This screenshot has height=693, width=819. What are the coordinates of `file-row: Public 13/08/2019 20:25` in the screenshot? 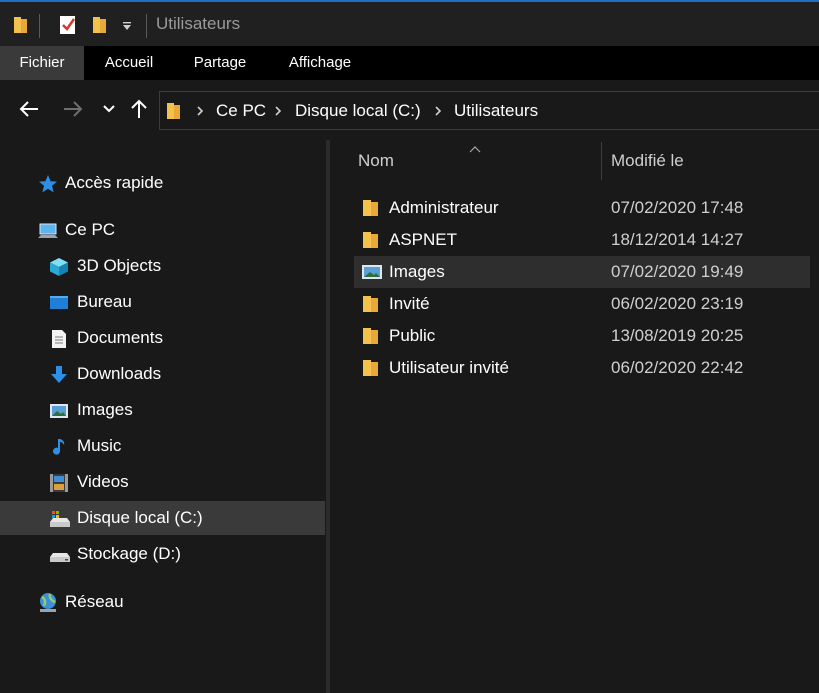 It's located at (582, 336).